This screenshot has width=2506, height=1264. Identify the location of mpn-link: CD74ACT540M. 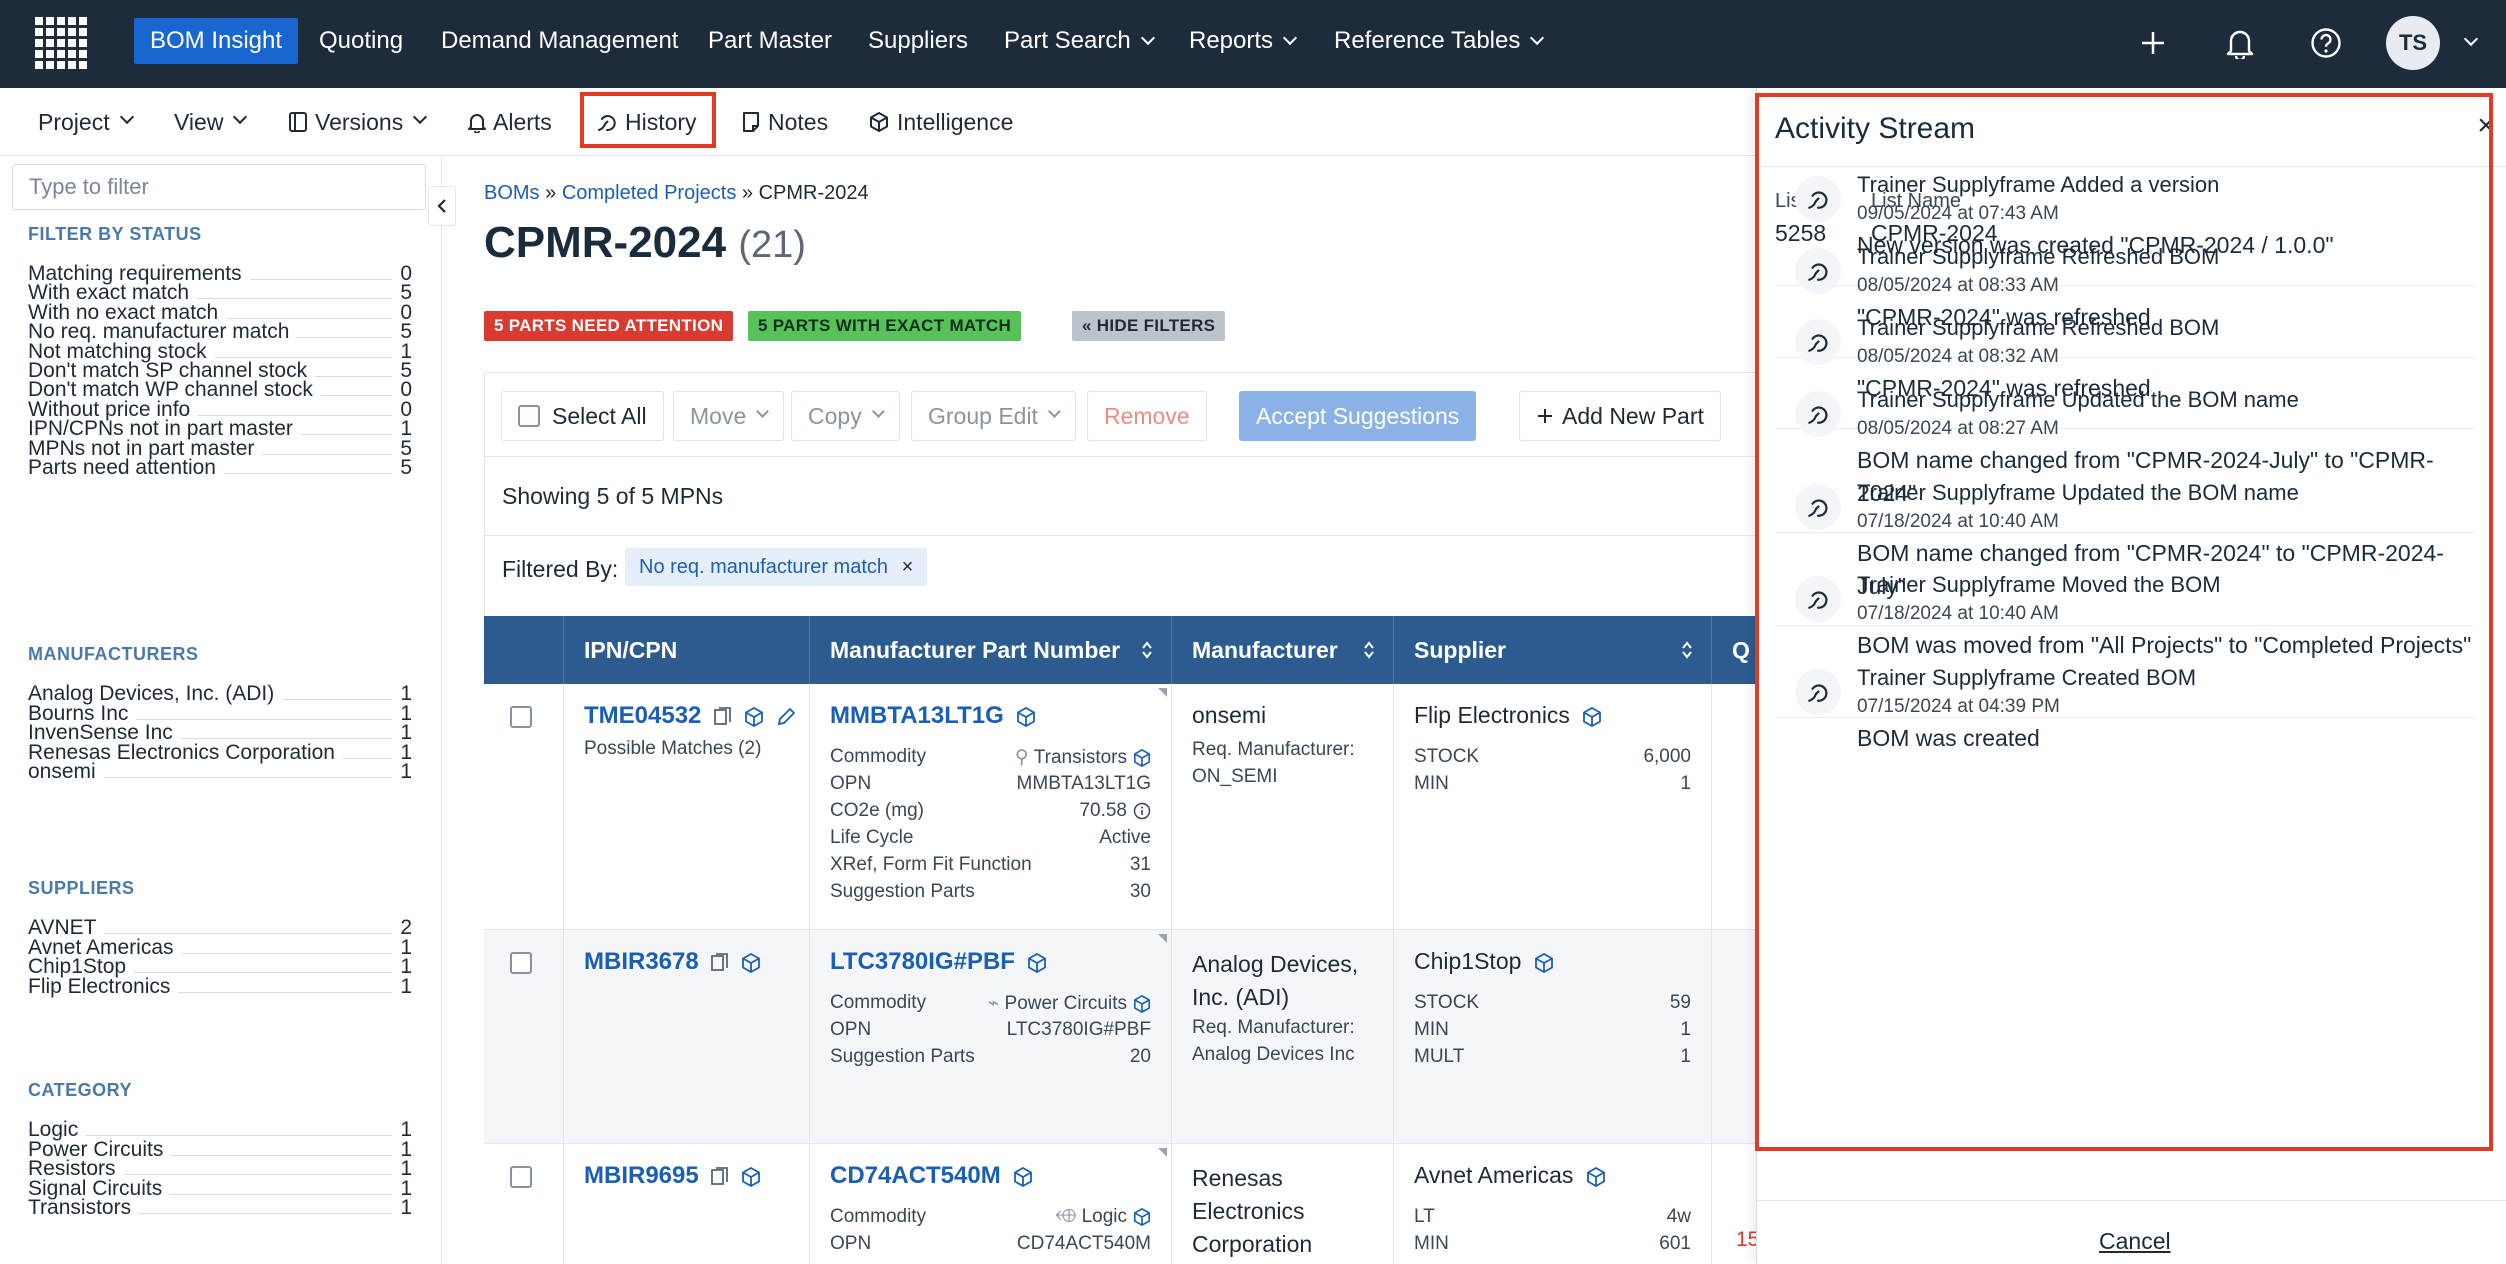
(915, 1175).